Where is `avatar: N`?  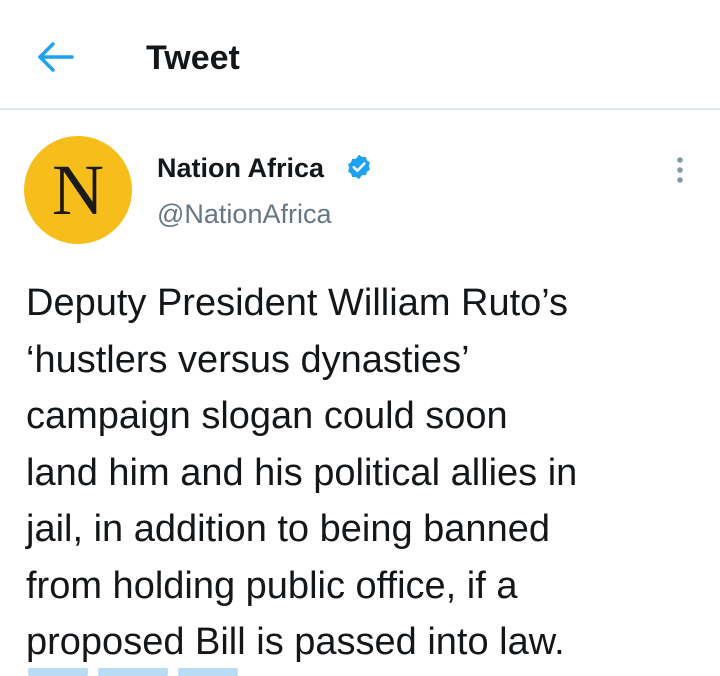 avatar: N is located at coordinates (78, 190).